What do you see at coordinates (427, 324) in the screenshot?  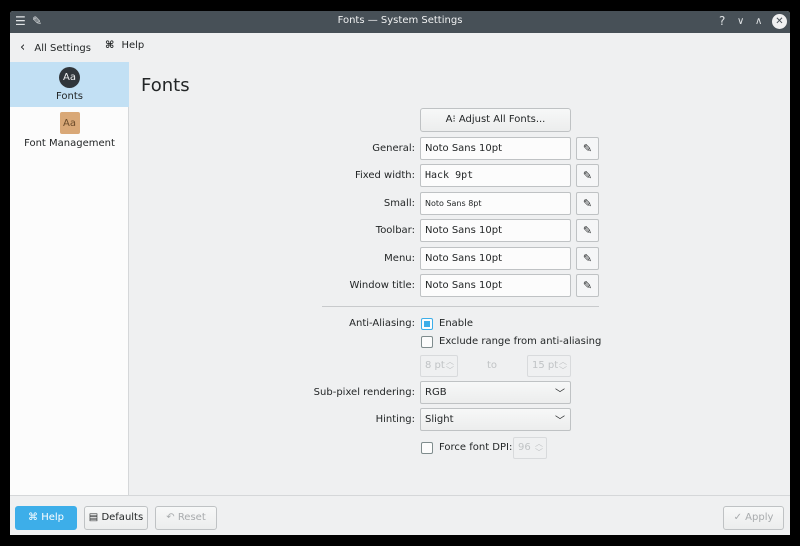 I see `enable-antialiasing-checkbox` at bounding box center [427, 324].